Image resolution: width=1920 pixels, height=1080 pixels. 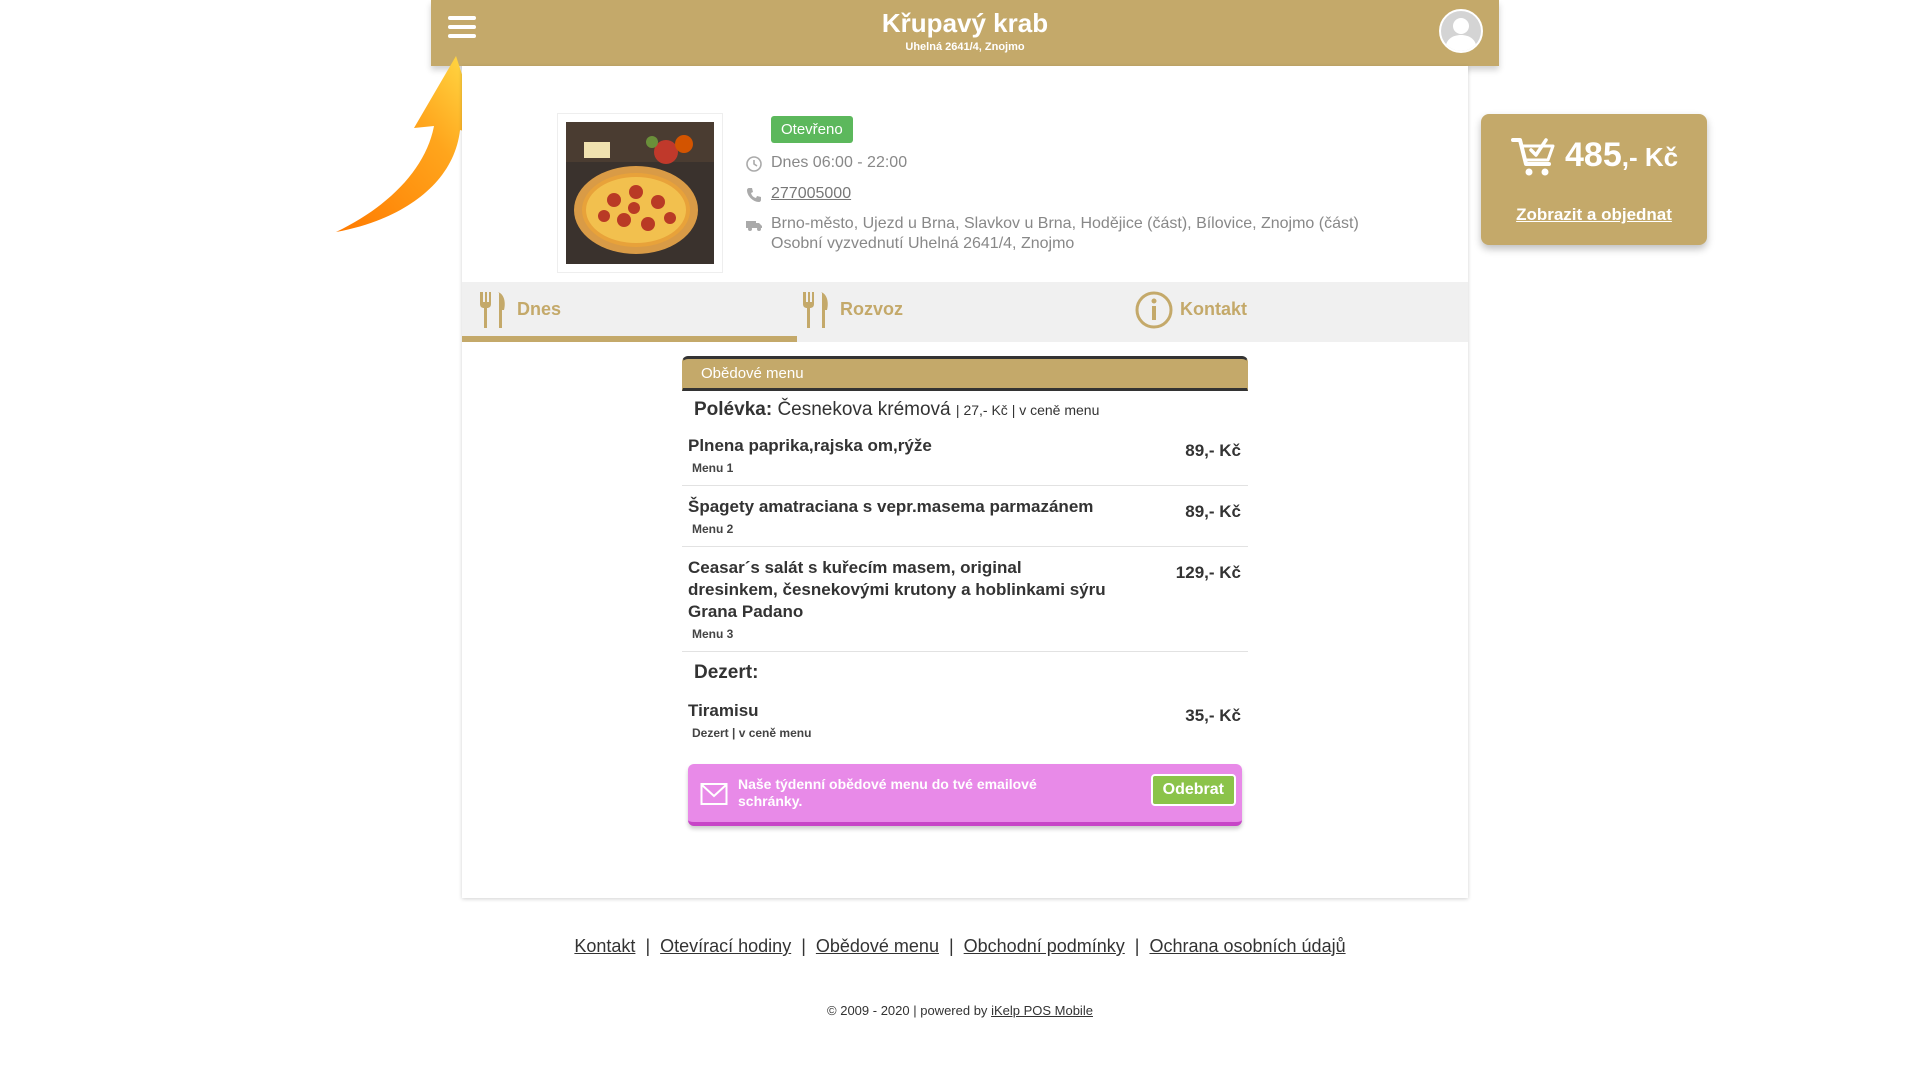 I want to click on menu-header: Obědové menu, so click(x=965, y=373).